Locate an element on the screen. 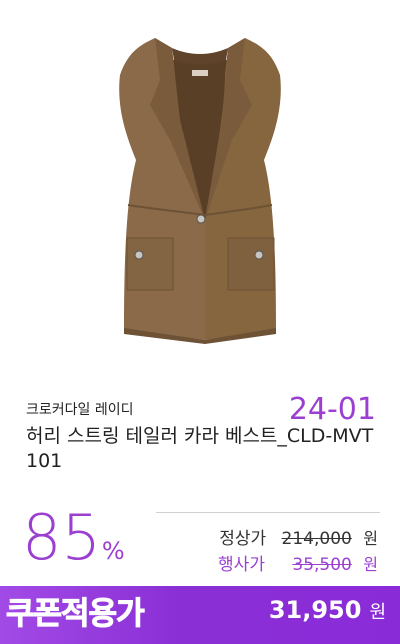  event-price-row: 행사가 35,500 원 is located at coordinates (298, 562).